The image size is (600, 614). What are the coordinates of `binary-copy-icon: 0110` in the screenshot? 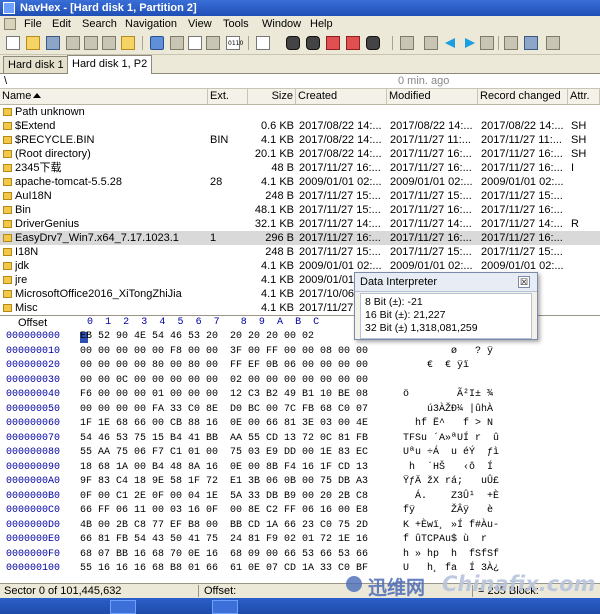 It's located at (235, 43).